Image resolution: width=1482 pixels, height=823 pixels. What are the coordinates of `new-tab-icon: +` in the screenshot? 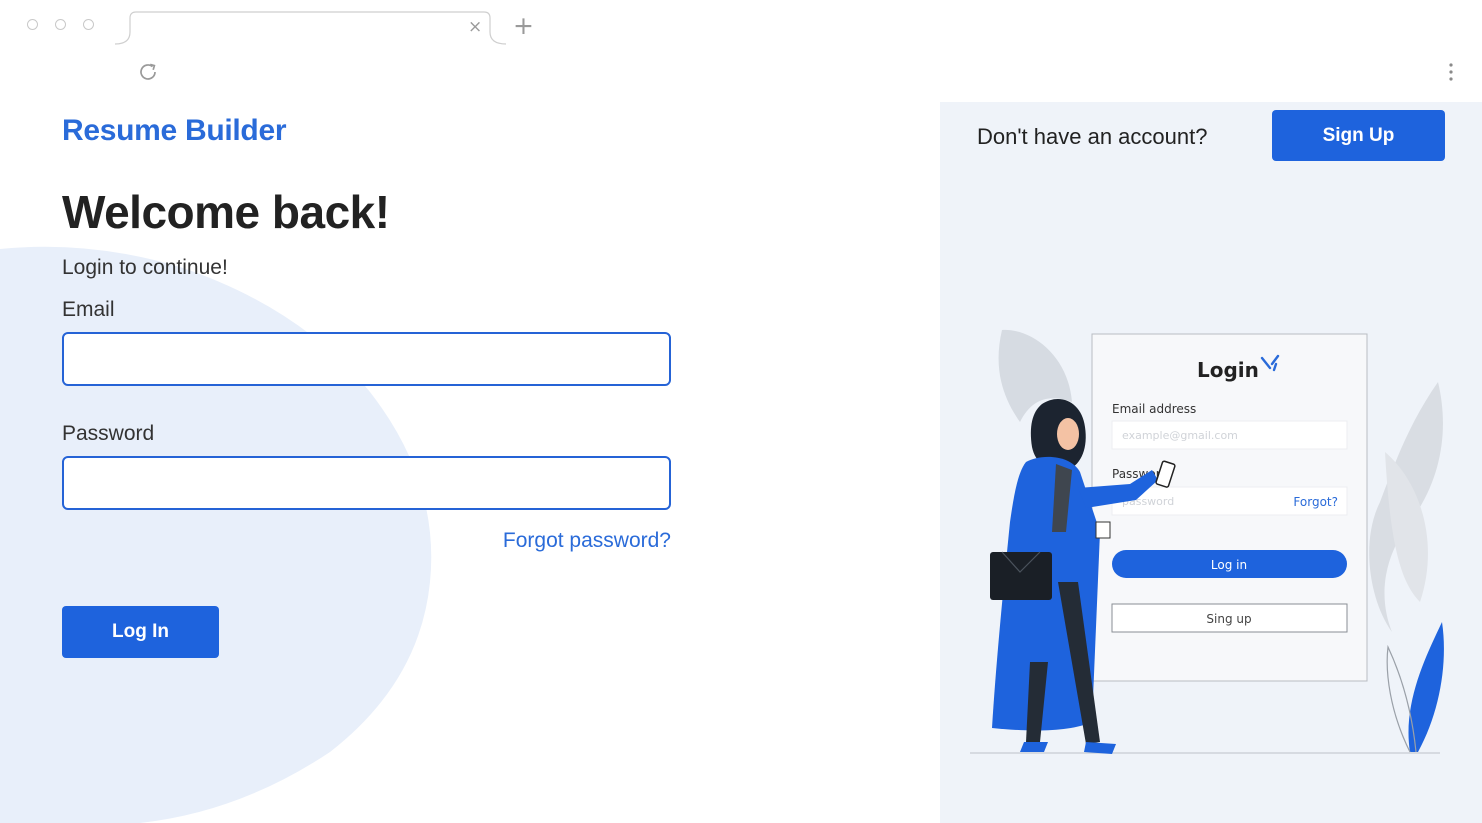 It's located at (523, 26).